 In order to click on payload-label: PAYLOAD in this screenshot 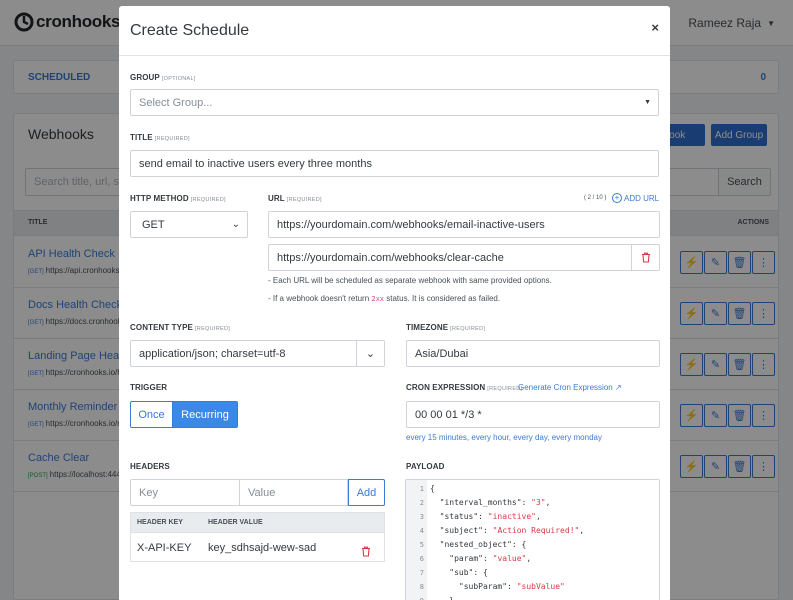, I will do `click(425, 466)`.